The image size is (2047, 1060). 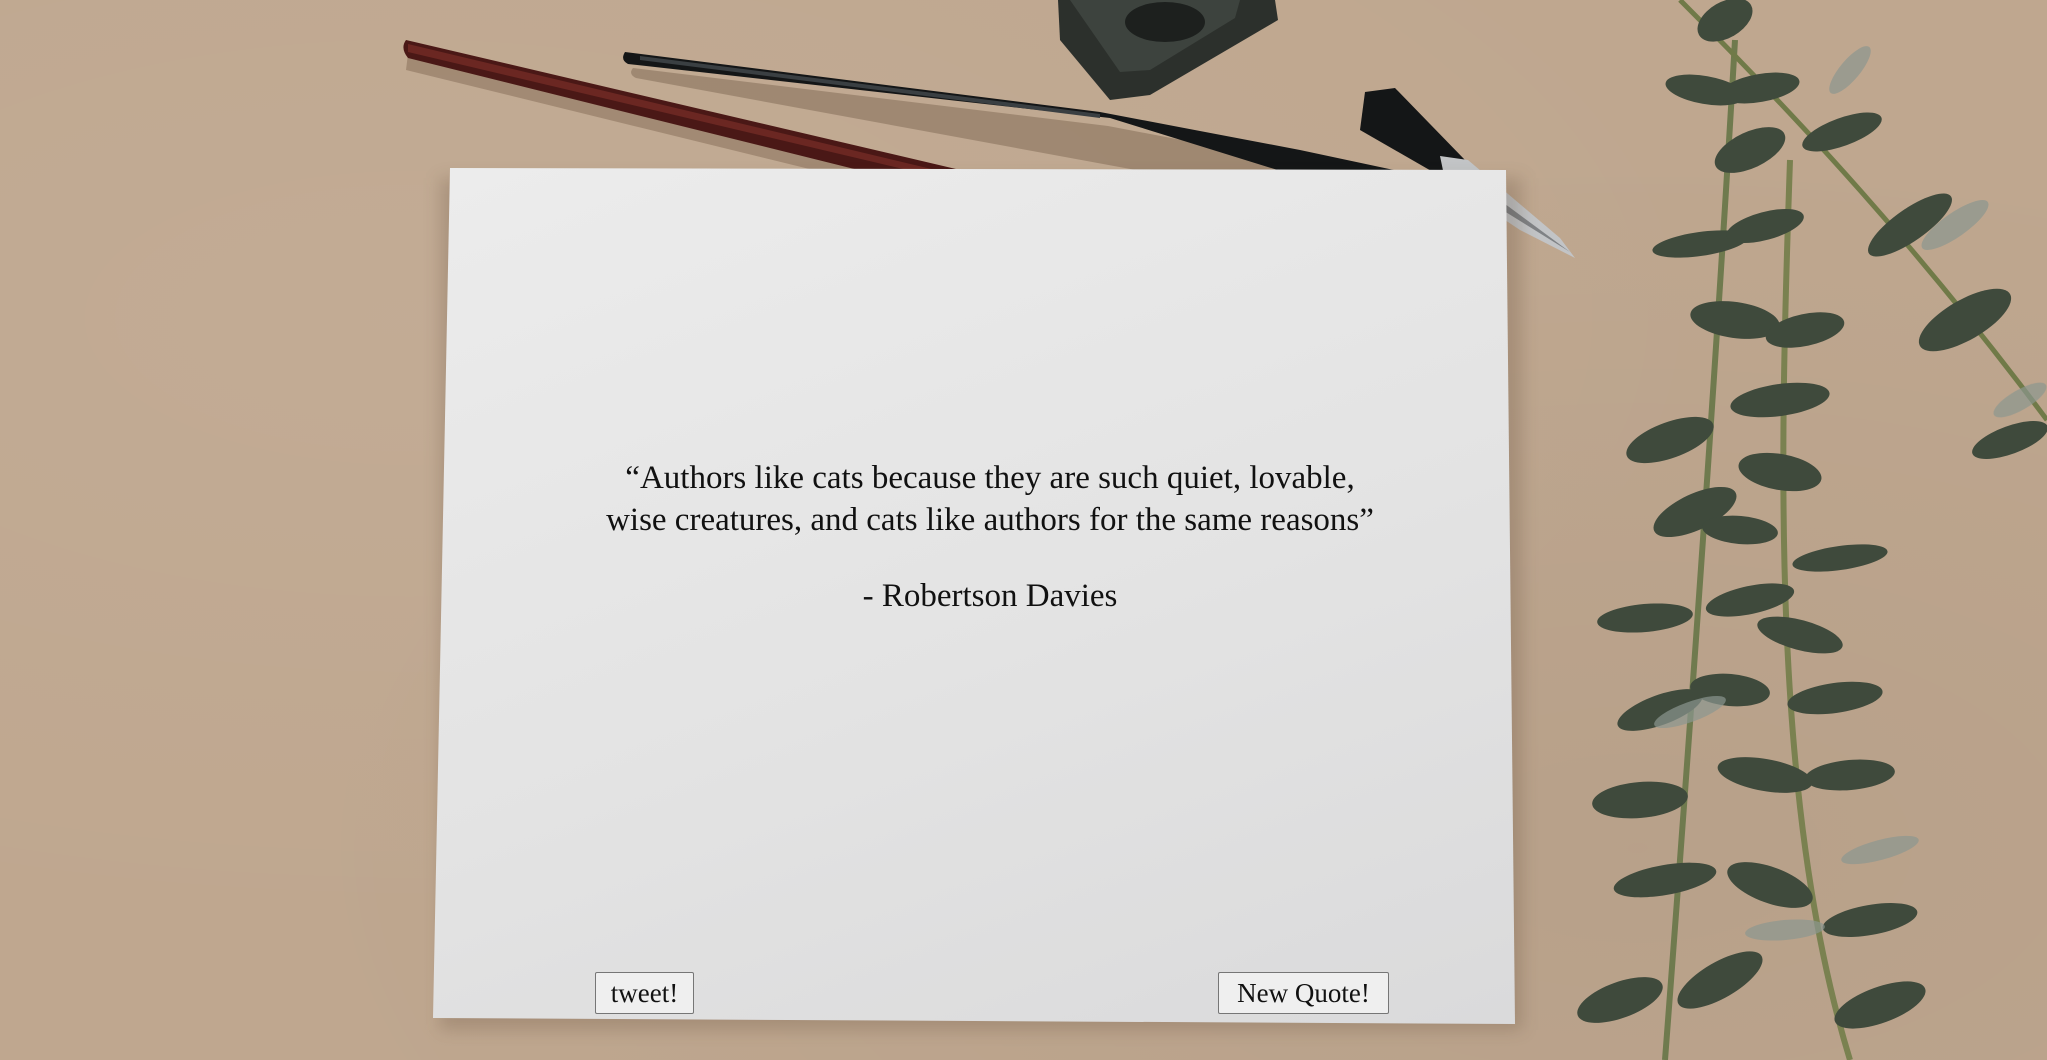 I want to click on ink-bottle-icon, so click(x=1168, y=50).